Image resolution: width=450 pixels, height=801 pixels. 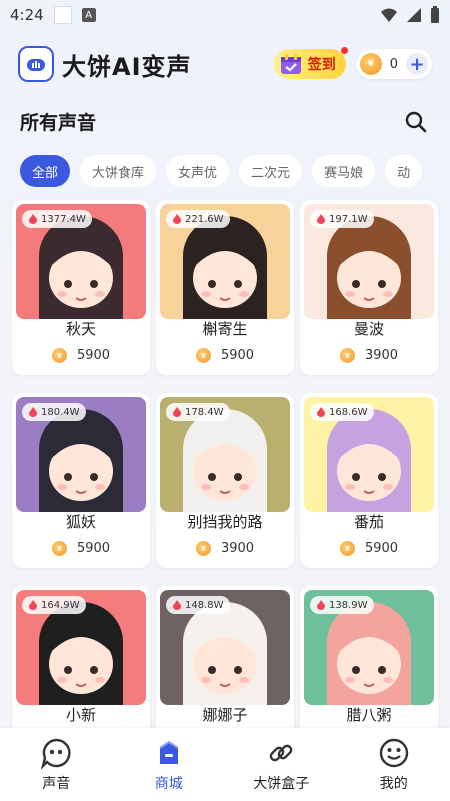 What do you see at coordinates (62, 15) in the screenshot?
I see `notification-icon` at bounding box center [62, 15].